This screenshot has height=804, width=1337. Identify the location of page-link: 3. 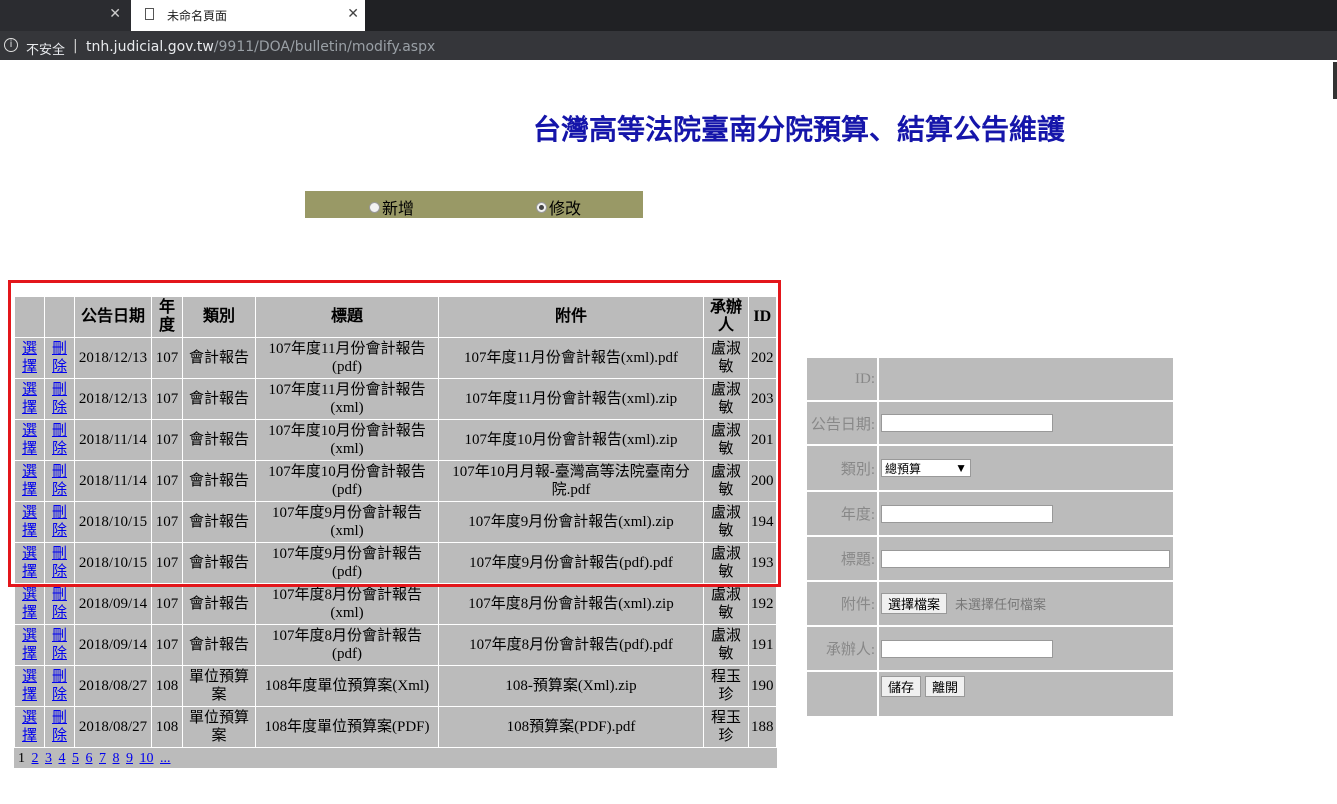
(48, 758).